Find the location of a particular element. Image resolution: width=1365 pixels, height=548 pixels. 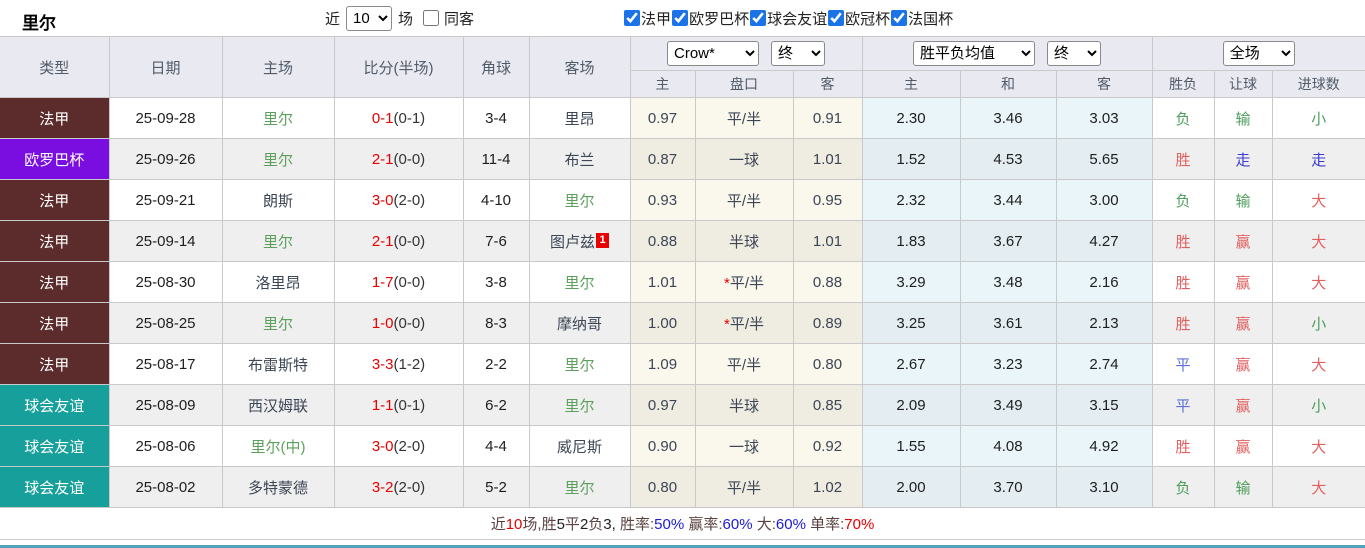

away-team-name: 图卢兹 is located at coordinates (572, 242).